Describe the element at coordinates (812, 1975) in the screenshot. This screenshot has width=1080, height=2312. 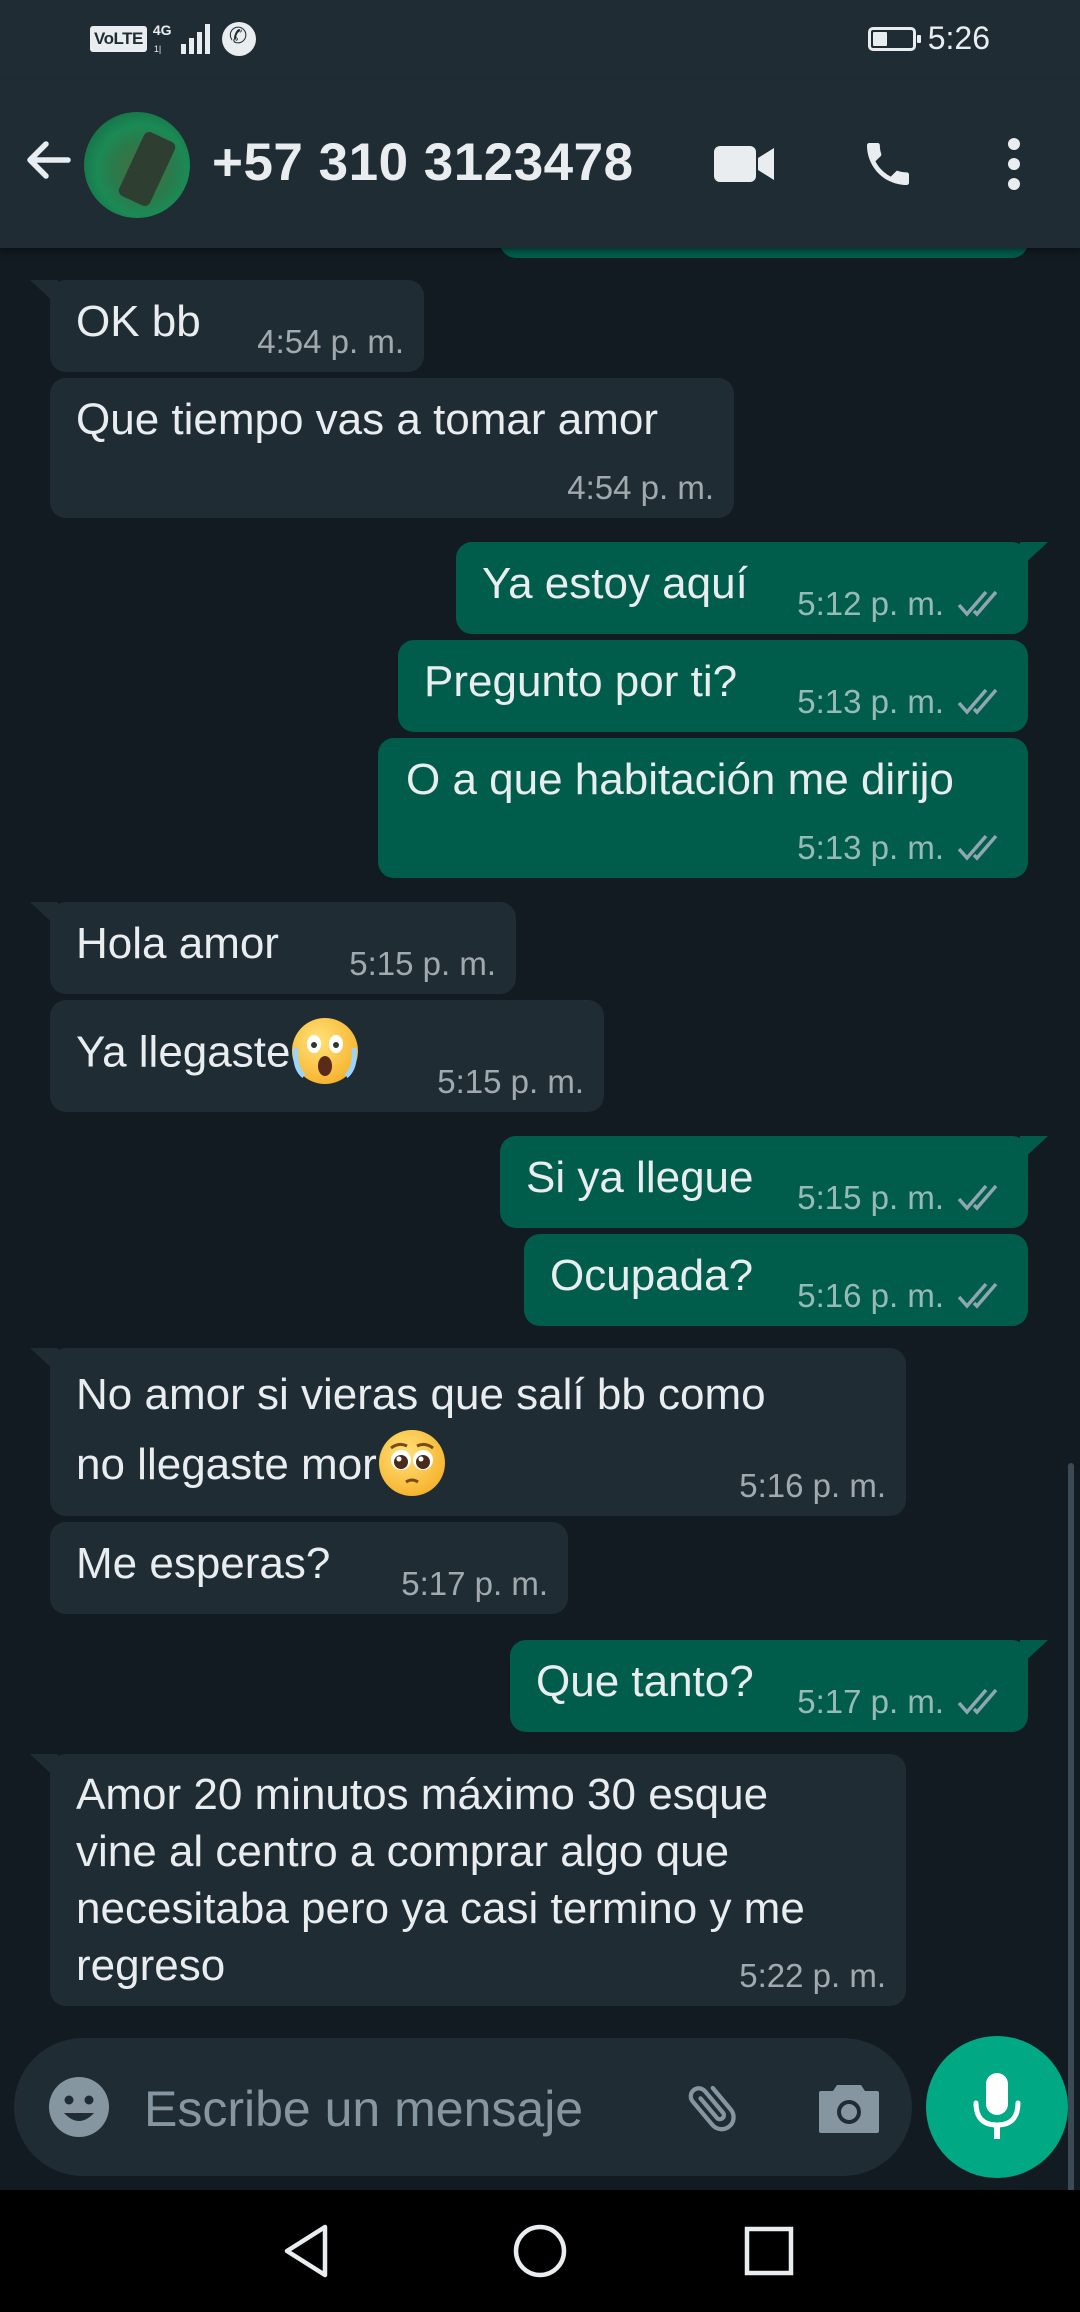
I see `message-time: 5:22 p. m.` at that location.